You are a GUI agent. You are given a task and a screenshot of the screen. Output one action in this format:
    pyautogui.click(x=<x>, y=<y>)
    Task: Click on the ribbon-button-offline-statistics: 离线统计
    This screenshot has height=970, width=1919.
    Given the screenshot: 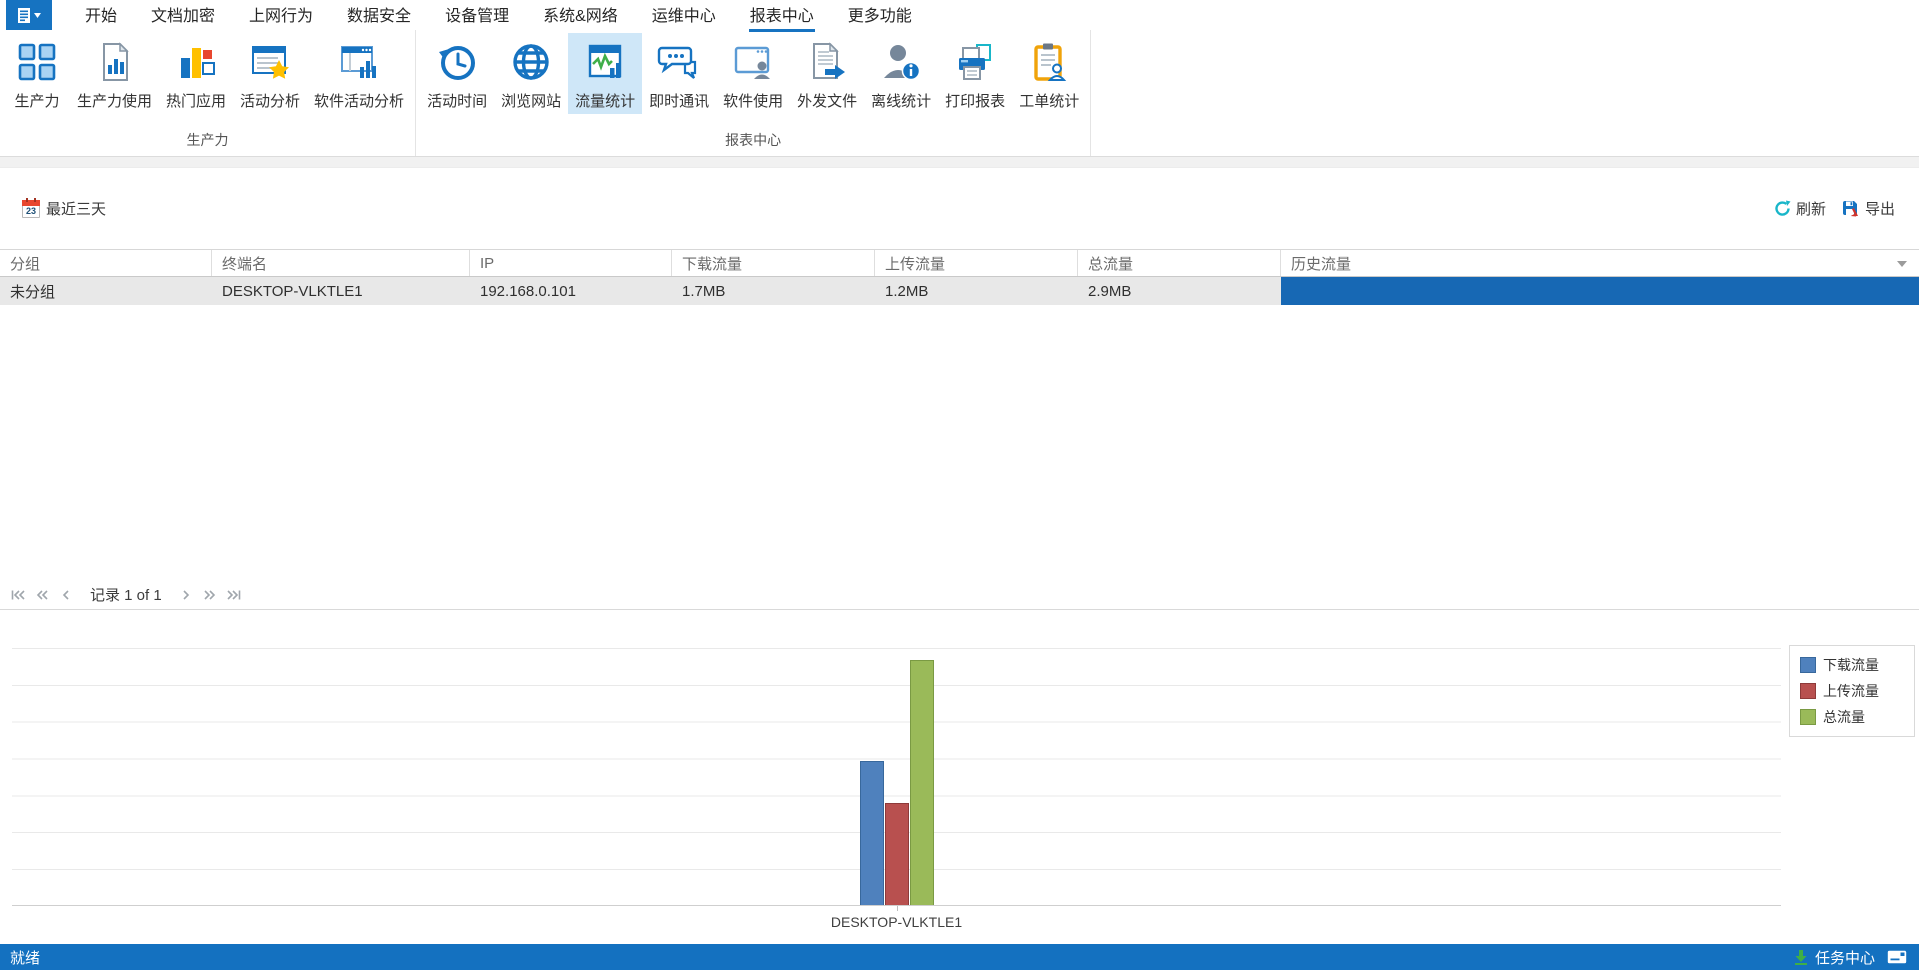 What is the action you would take?
    pyautogui.click(x=901, y=73)
    